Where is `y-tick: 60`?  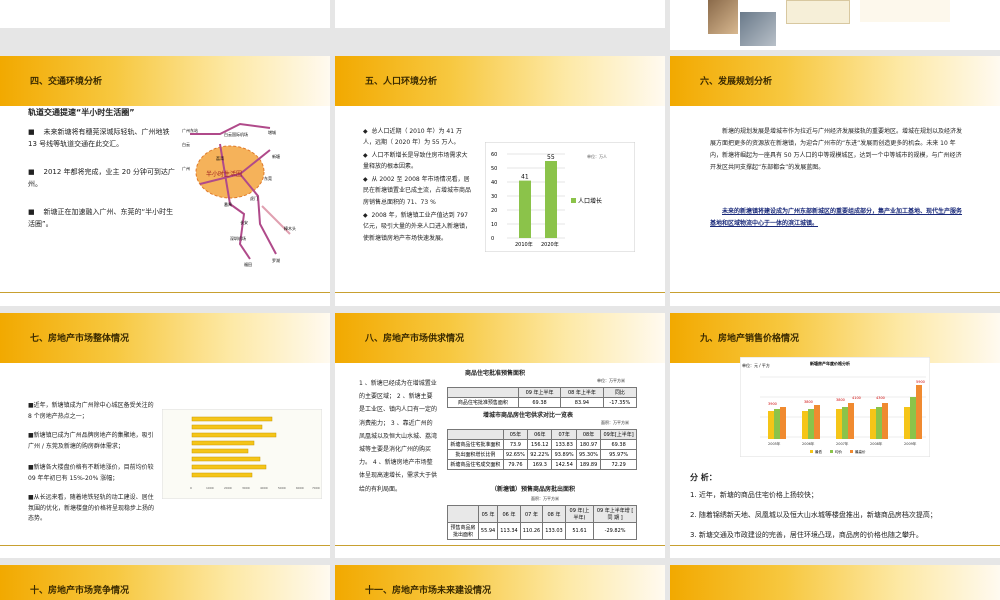
y-tick: 60 is located at coordinates (494, 155).